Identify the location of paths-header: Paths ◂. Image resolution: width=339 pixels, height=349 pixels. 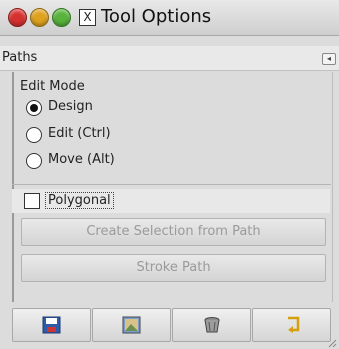
(169, 58).